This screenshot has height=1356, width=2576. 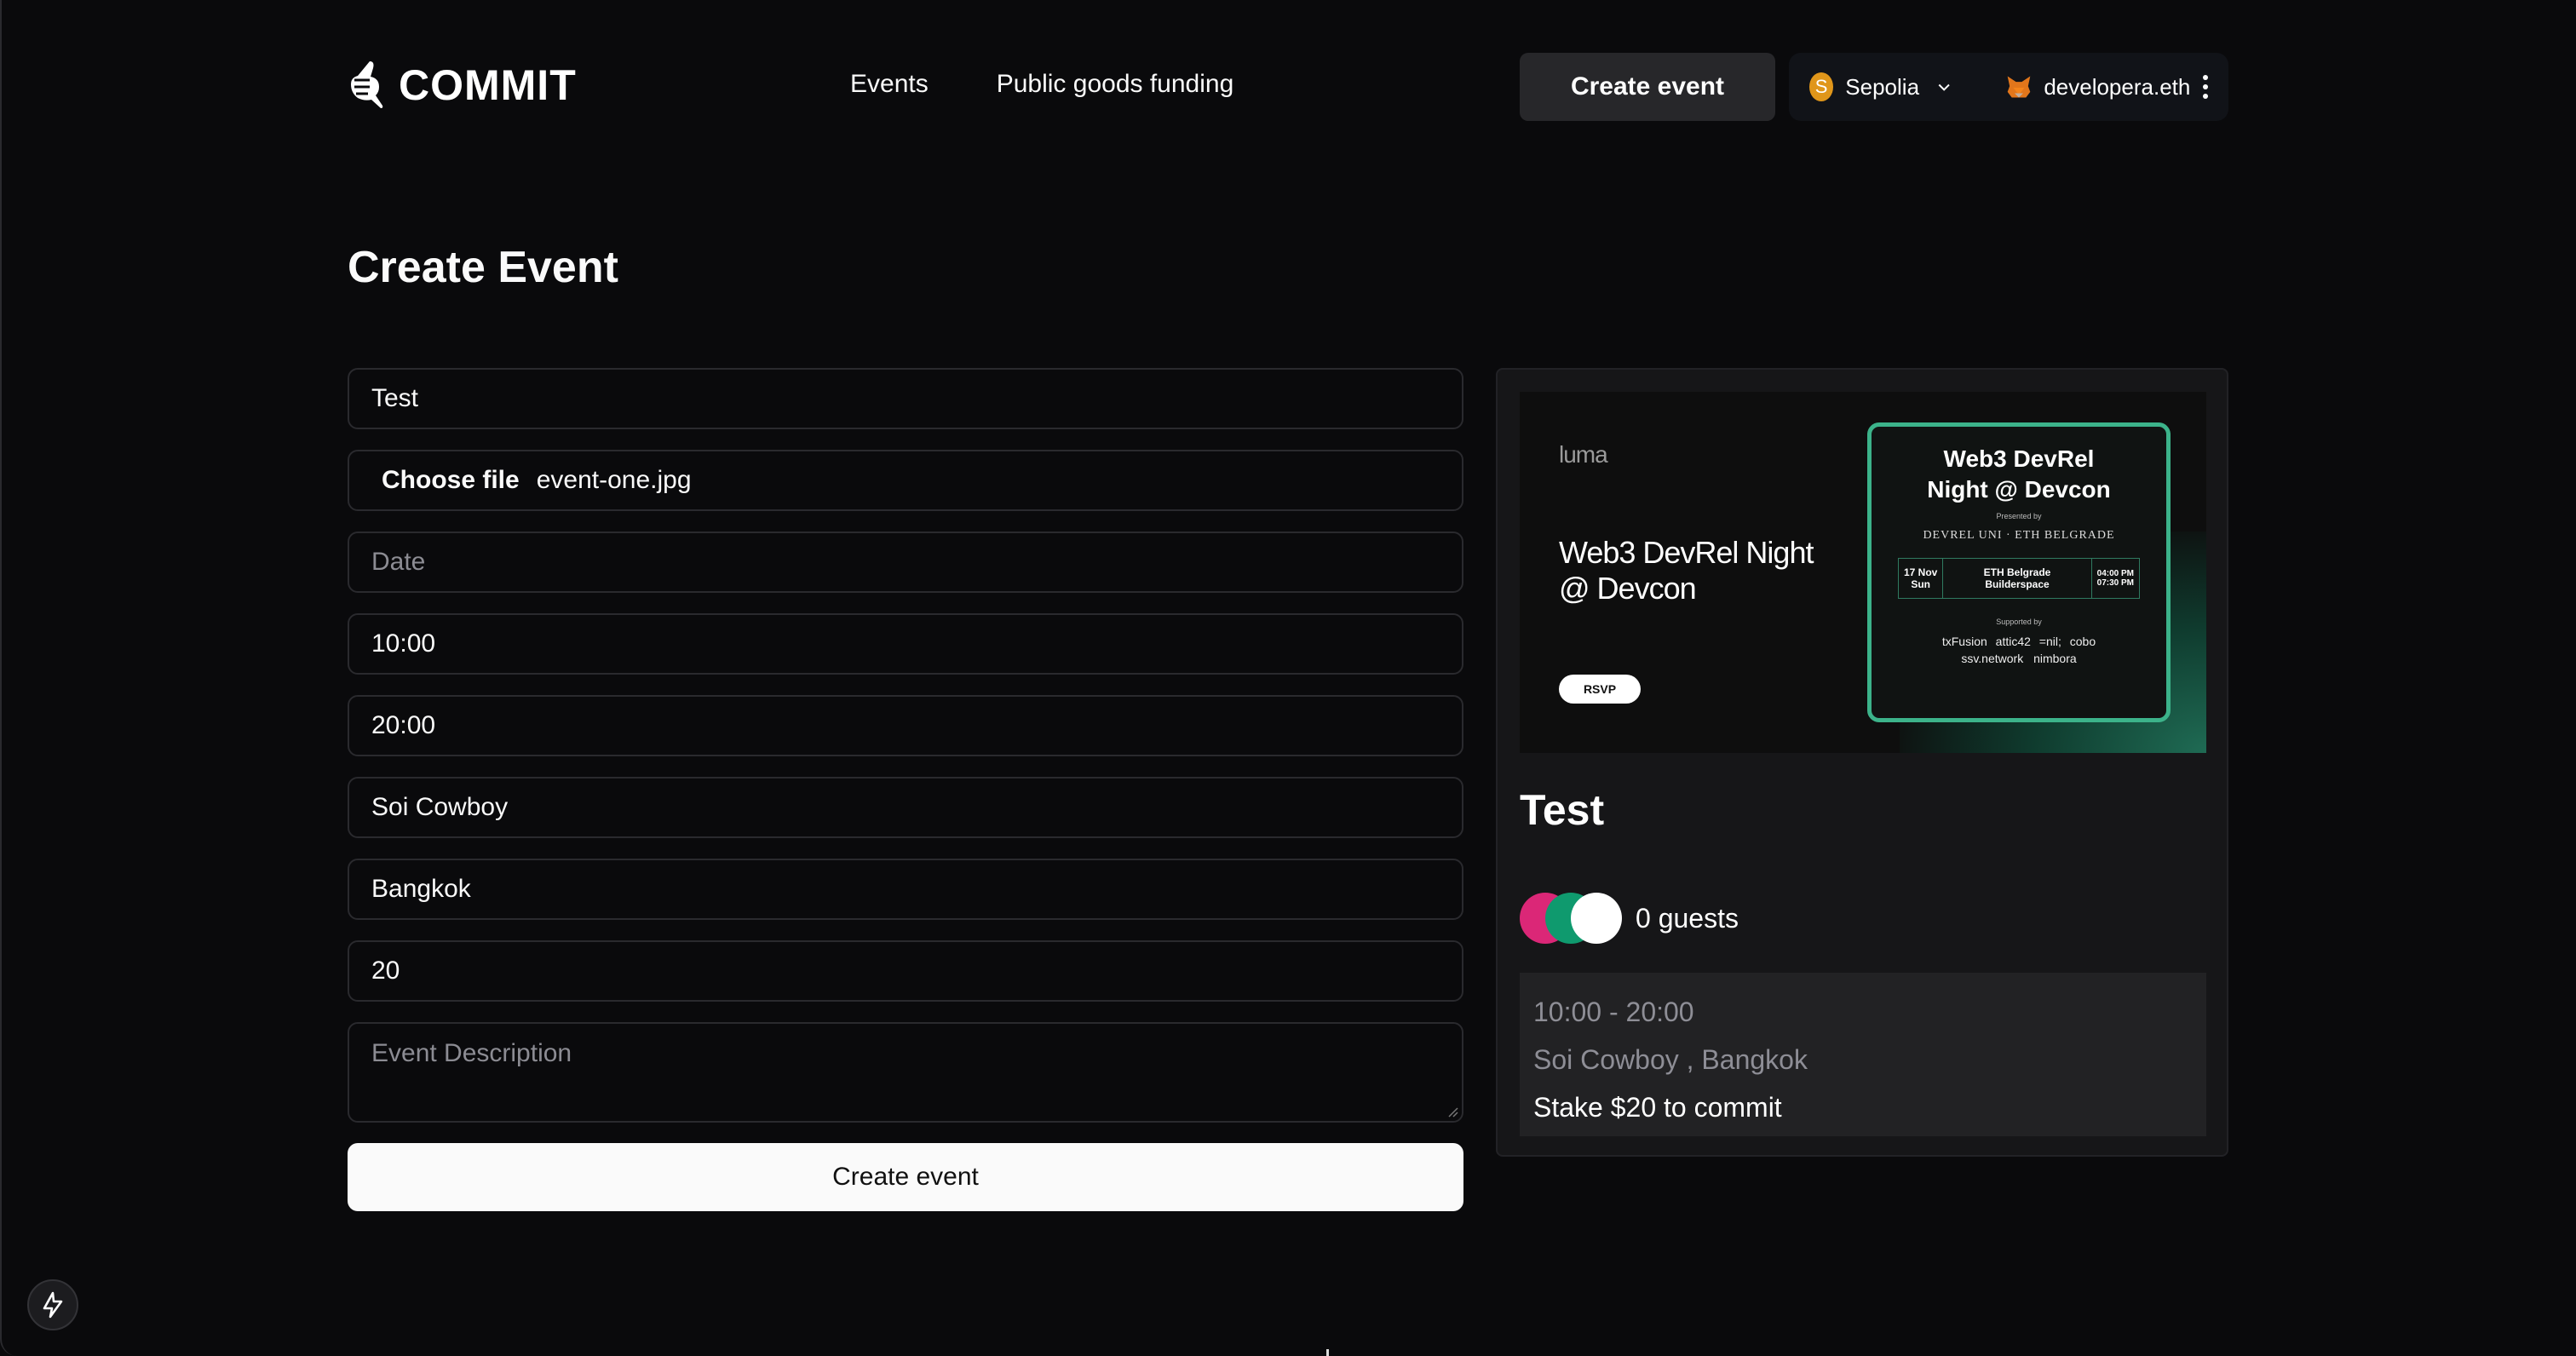 I want to click on file-name: event-one.jpg, so click(x=614, y=480).